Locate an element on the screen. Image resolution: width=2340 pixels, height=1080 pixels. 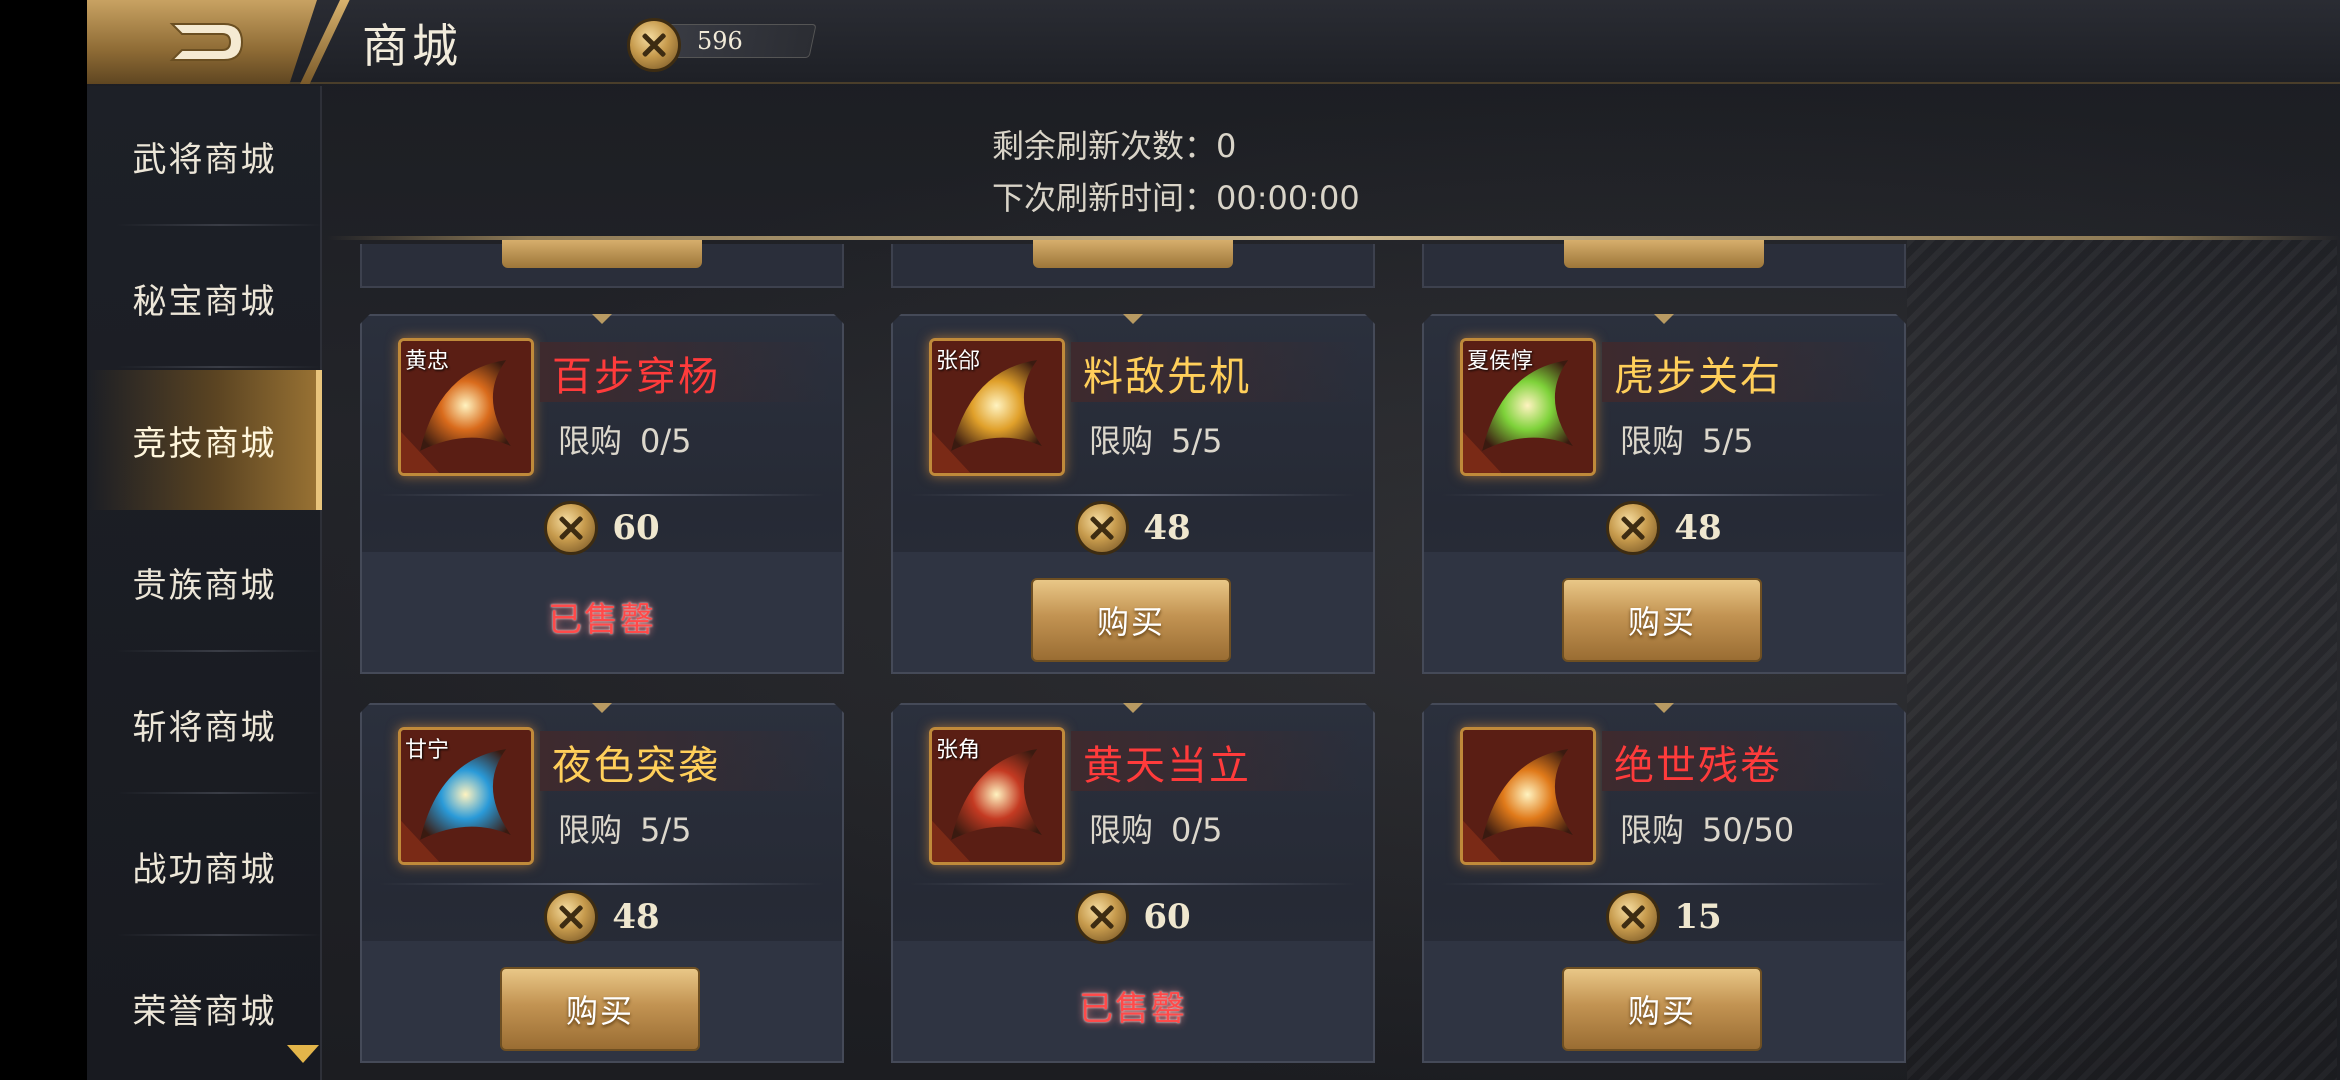
purchase-limit-value: 50/50 is located at coordinates (1748, 830).